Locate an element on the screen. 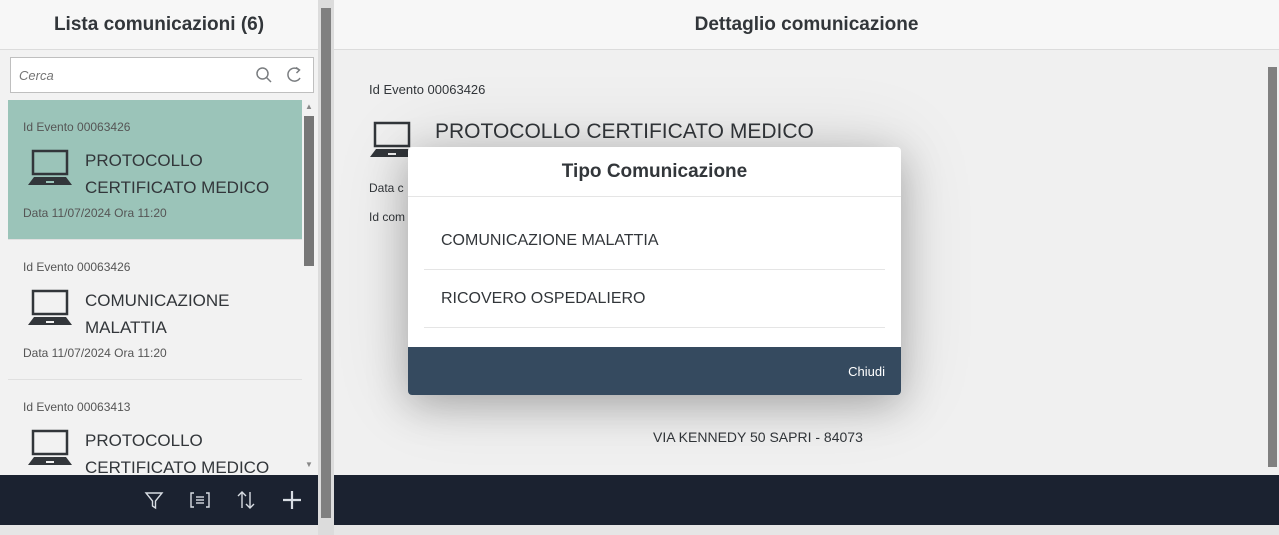 The image size is (1279, 535). filter-icon is located at coordinates (154, 500).